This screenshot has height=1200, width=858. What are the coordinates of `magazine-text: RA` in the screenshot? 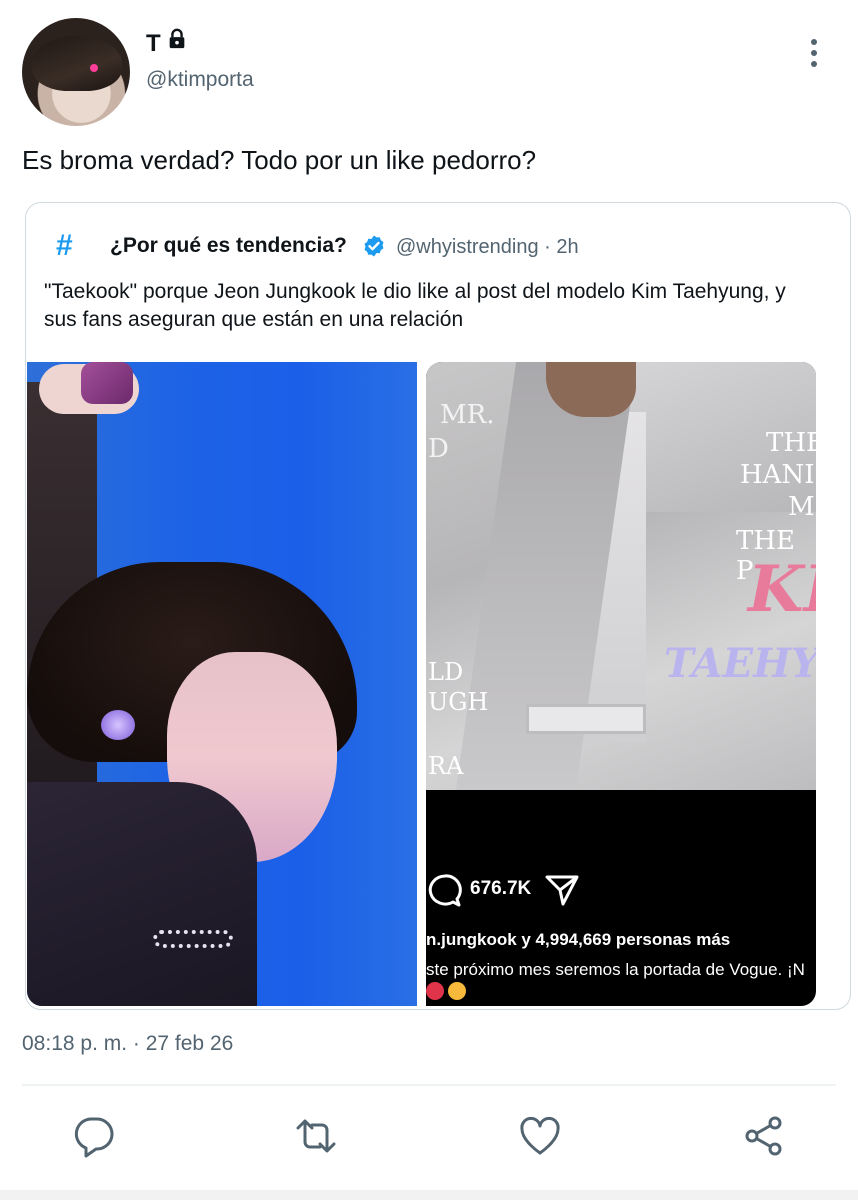 It's located at (446, 766).